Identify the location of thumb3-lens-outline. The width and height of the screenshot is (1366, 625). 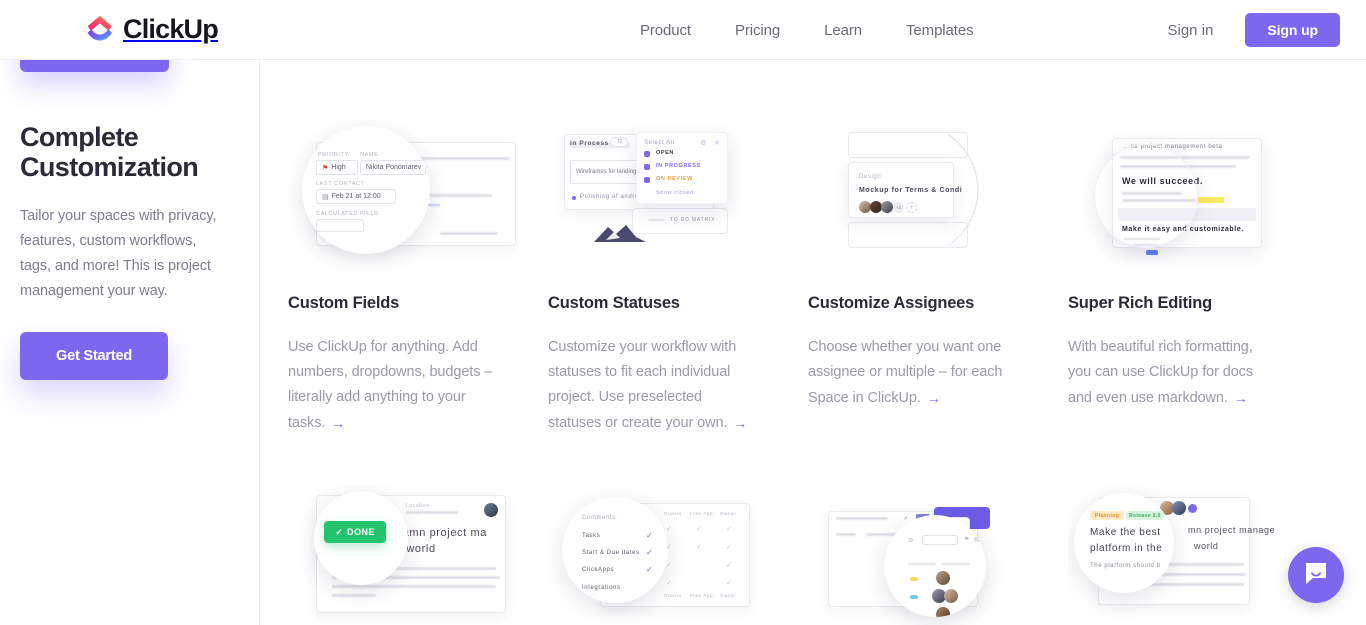
(963, 190).